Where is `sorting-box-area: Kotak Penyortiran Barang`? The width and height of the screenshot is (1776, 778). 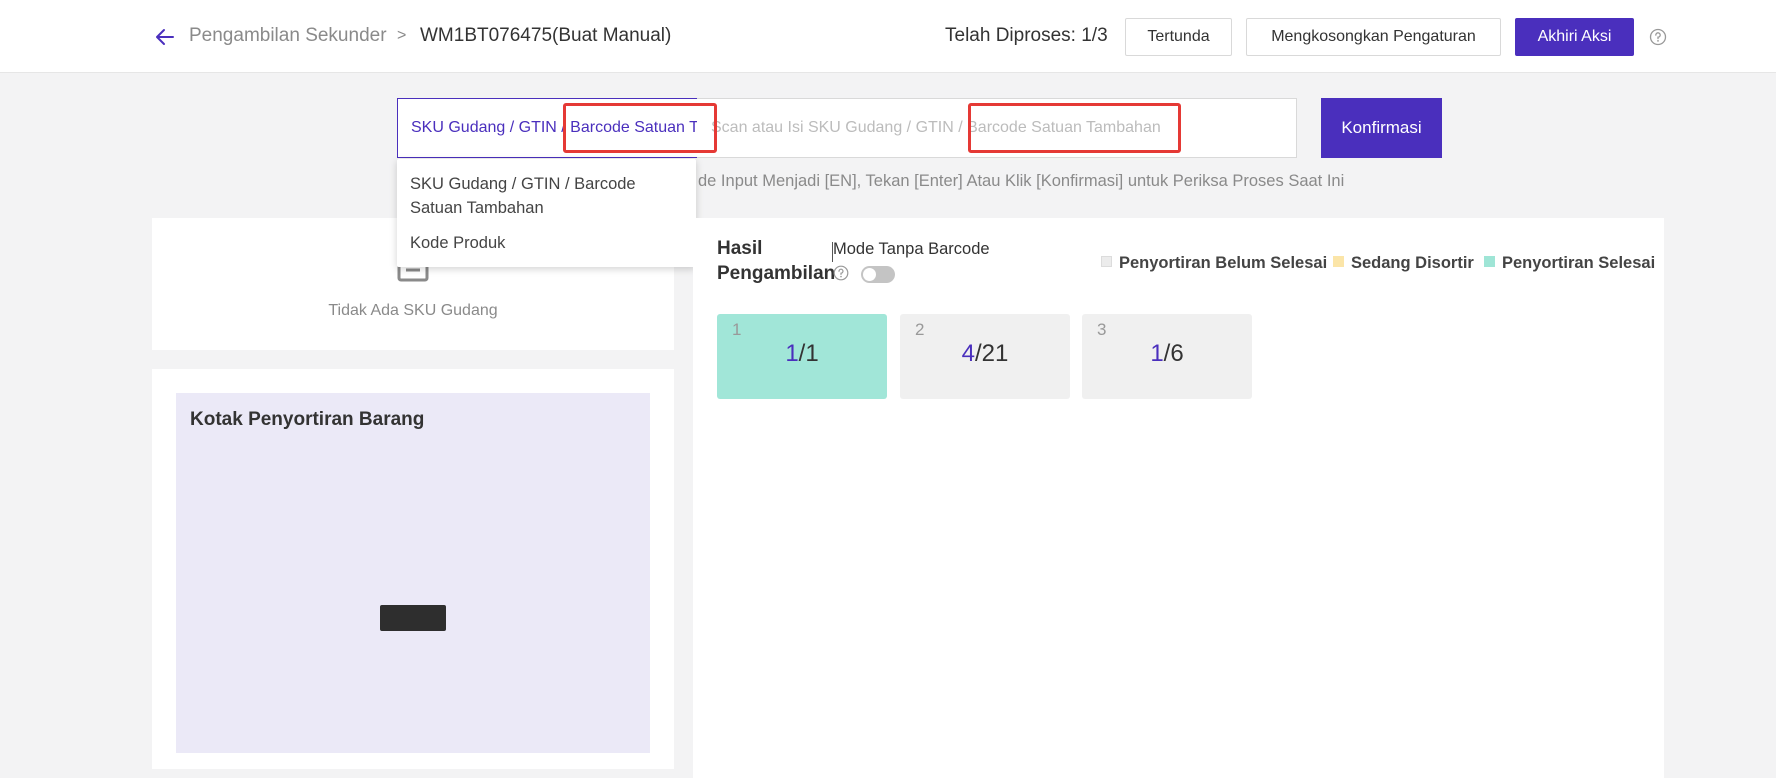
sorting-box-area: Kotak Penyortiran Barang is located at coordinates (413, 573).